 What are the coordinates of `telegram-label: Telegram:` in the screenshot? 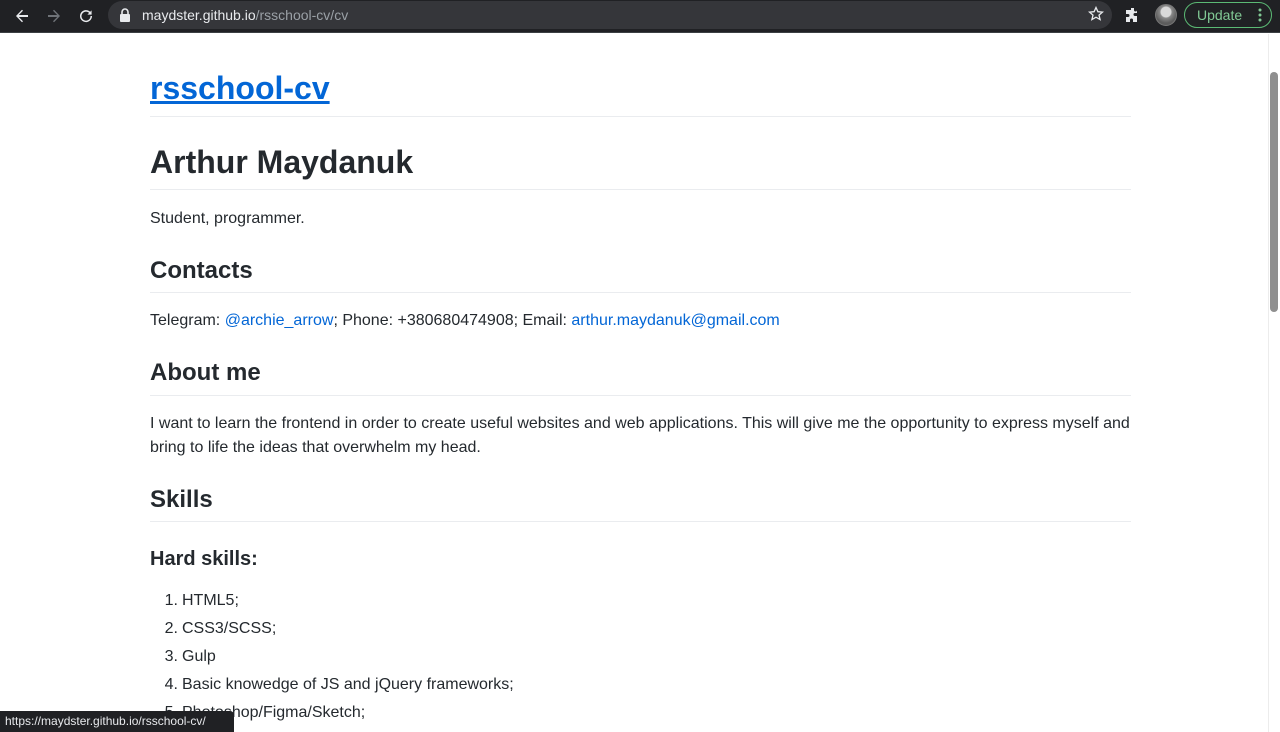 It's located at (187, 320).